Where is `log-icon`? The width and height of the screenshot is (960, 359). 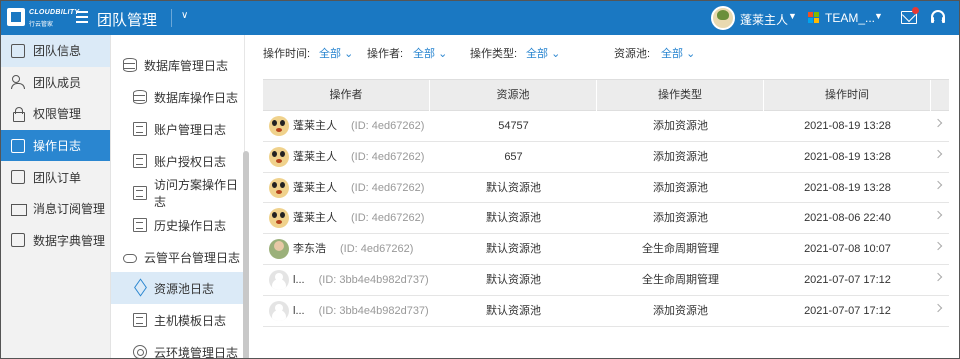 log-icon is located at coordinates (18, 145).